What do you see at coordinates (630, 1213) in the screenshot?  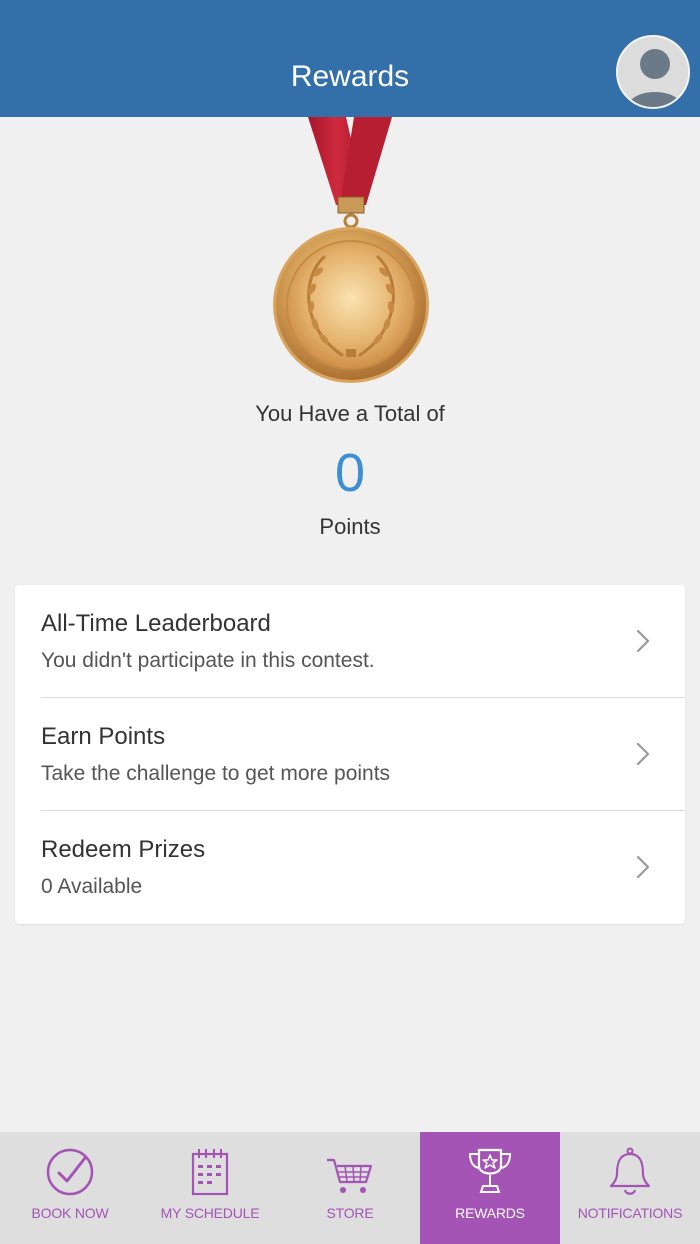 I see `nav-label: NOTIFICATIONS` at bounding box center [630, 1213].